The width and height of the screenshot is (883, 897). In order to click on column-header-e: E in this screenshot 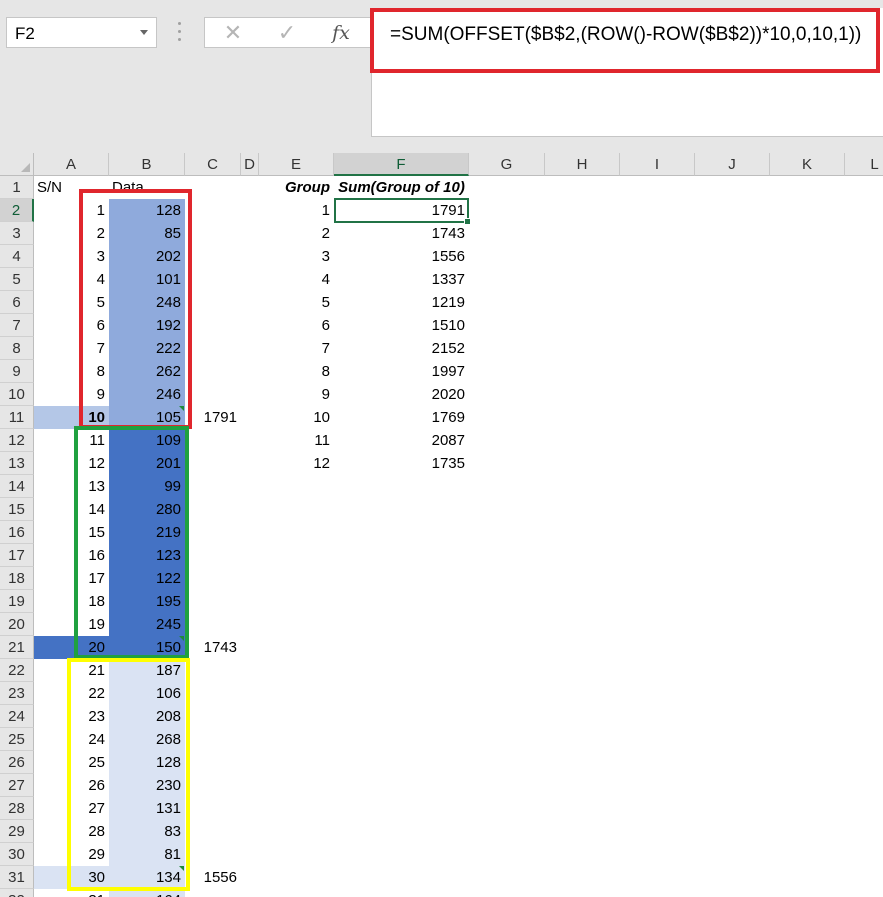, I will do `click(296, 164)`.